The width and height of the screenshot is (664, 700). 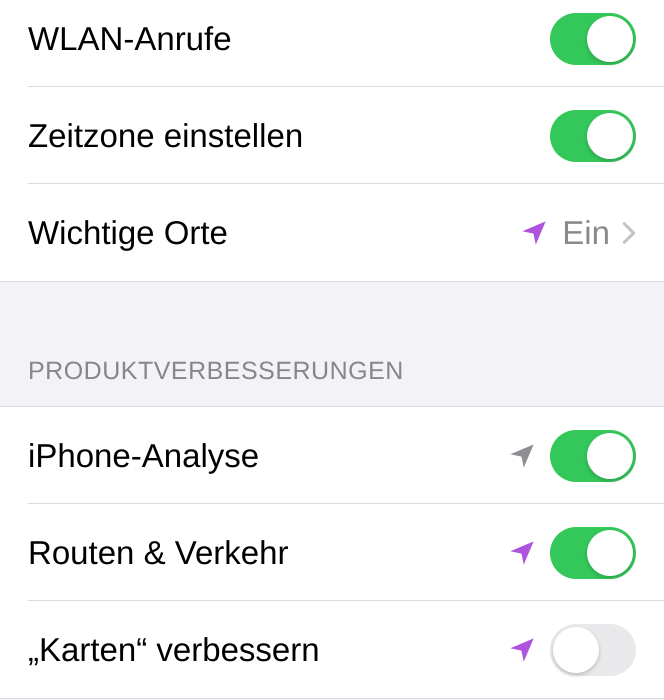 I want to click on chevron-icon, so click(x=629, y=232).